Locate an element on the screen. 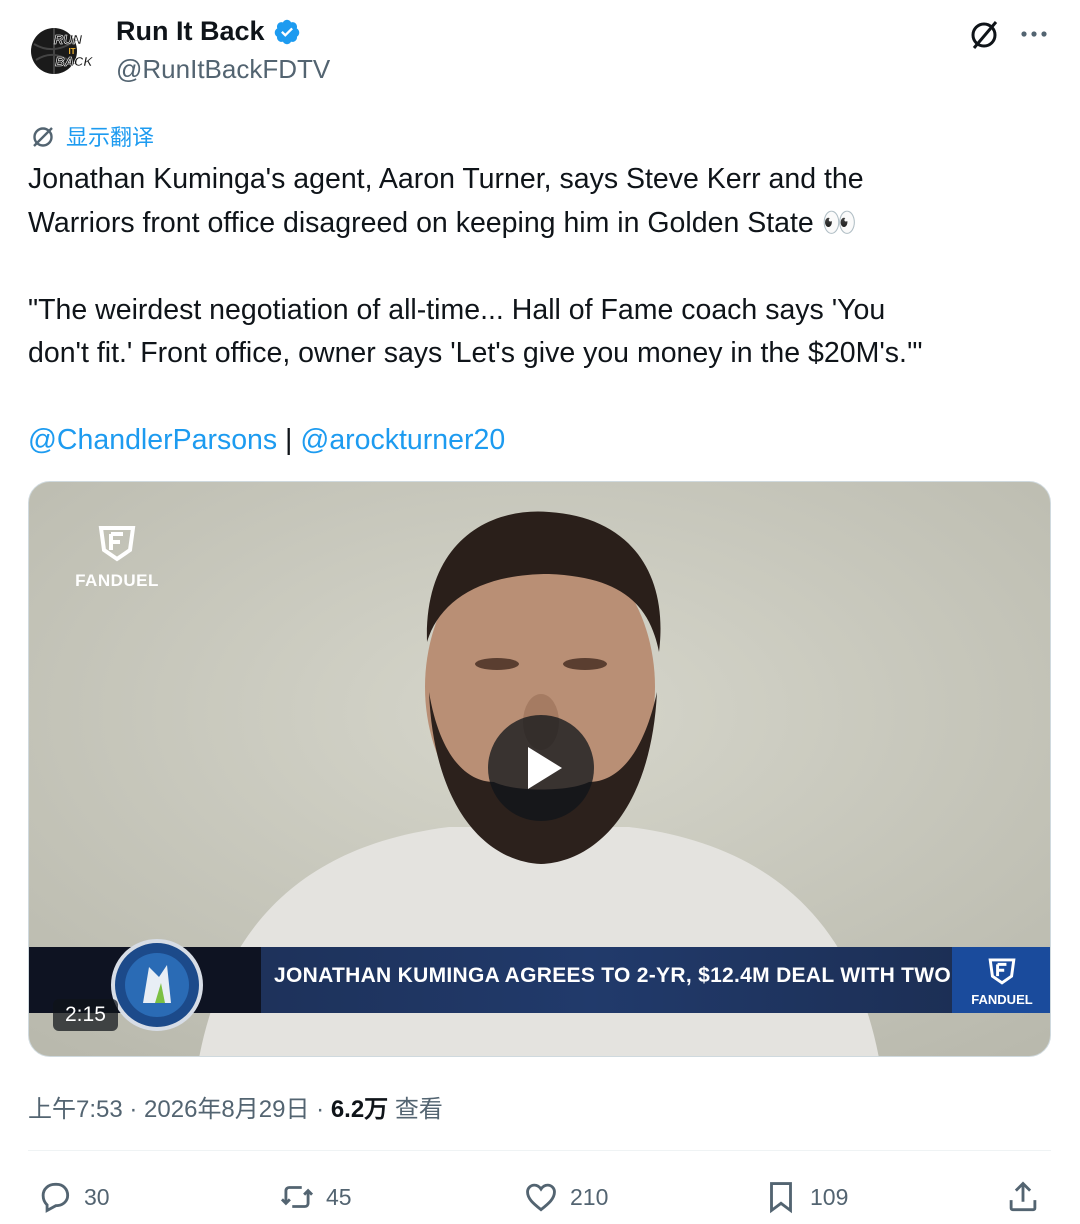 This screenshot has width=1080, height=1224. tweet-header: RUN IT BACK Run It Back @RunItBackFDTV is located at coordinates (540, 55).